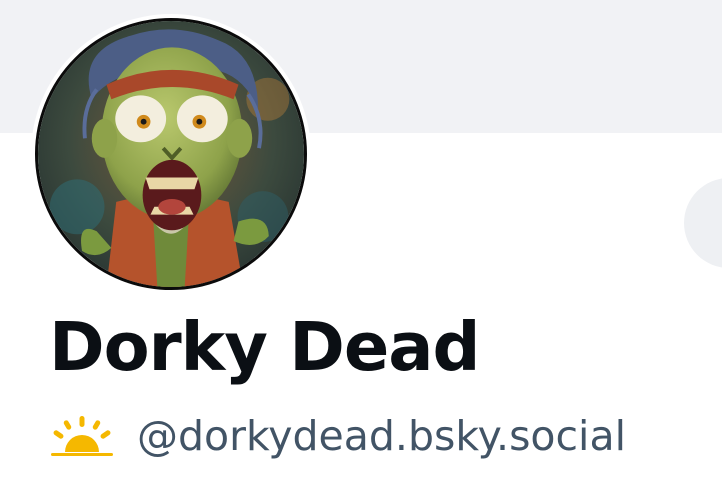 This screenshot has height=489, width=722. What do you see at coordinates (264, 347) in the screenshot?
I see `display-name: Dorky Dead` at bounding box center [264, 347].